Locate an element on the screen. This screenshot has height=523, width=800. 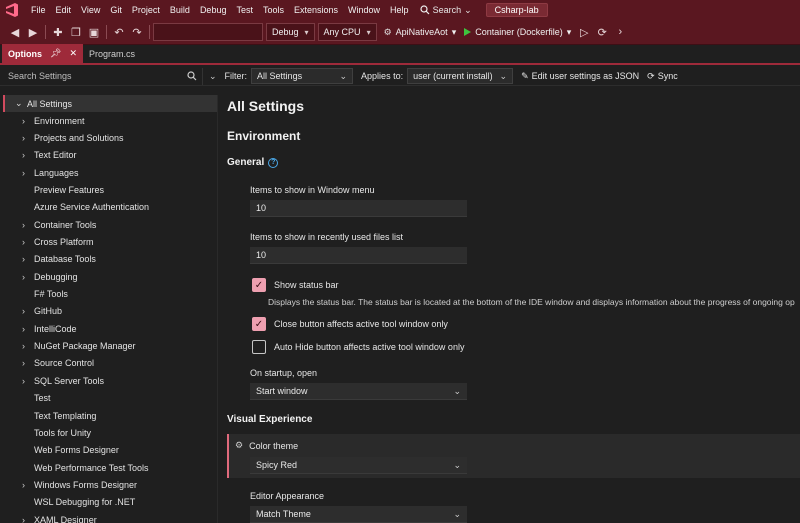
menu-edit: Edit is located at coordinates (64, 10).